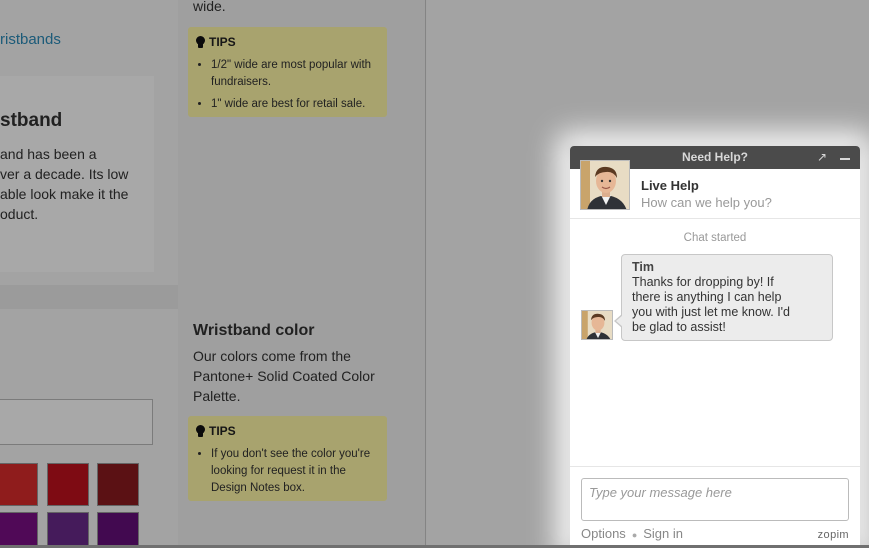 The height and width of the screenshot is (548, 869). Describe the element at coordinates (833, 535) in the screenshot. I see `zopim-logo: zopim` at that location.